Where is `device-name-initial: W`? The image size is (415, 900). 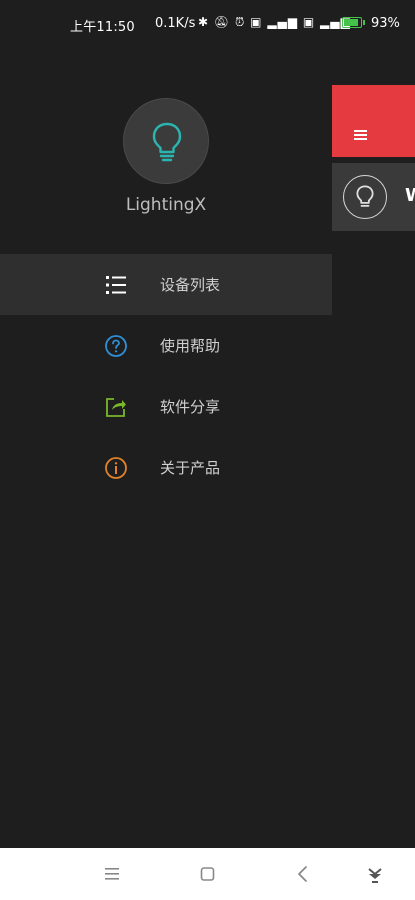
device-name-initial: W is located at coordinates (410, 195).